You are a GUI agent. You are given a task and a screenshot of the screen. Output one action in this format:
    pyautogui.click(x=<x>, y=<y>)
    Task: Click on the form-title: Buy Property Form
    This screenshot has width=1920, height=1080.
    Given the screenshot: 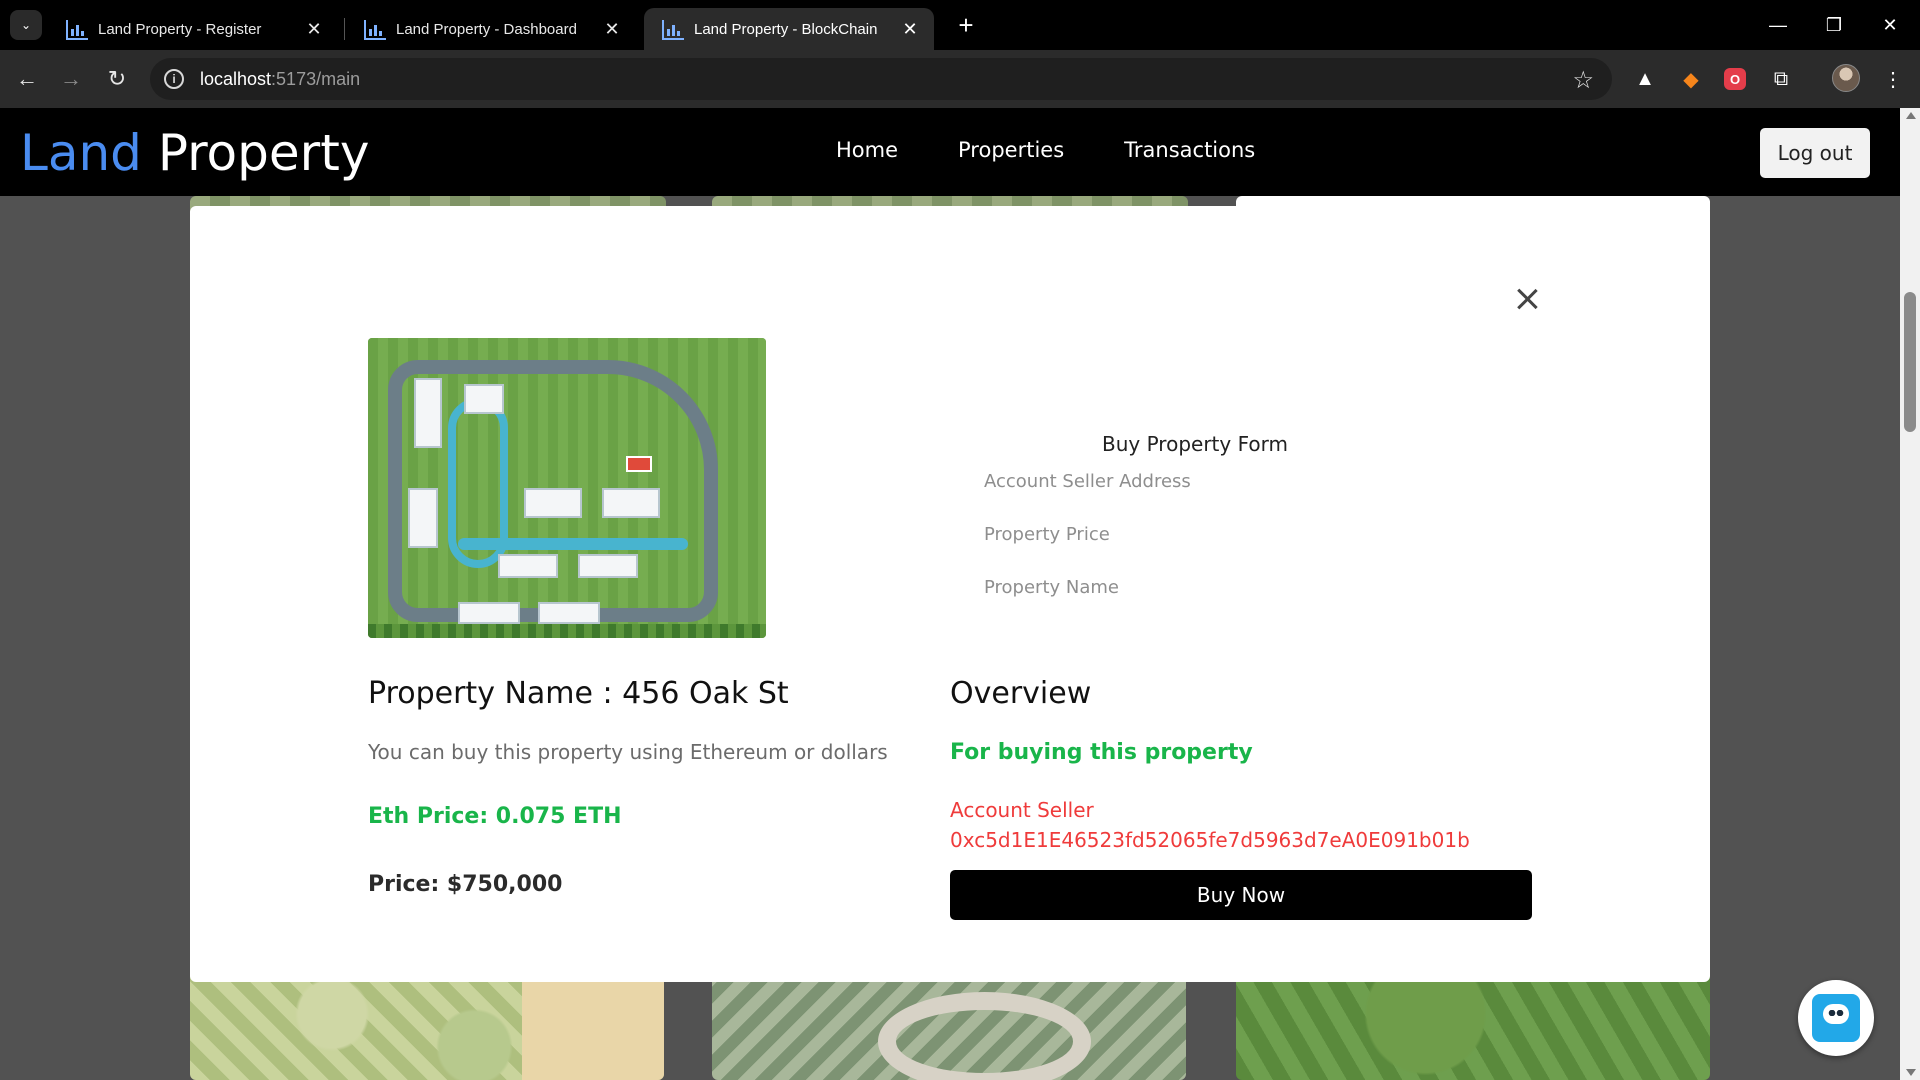 What is the action you would take?
    pyautogui.click(x=1195, y=444)
    